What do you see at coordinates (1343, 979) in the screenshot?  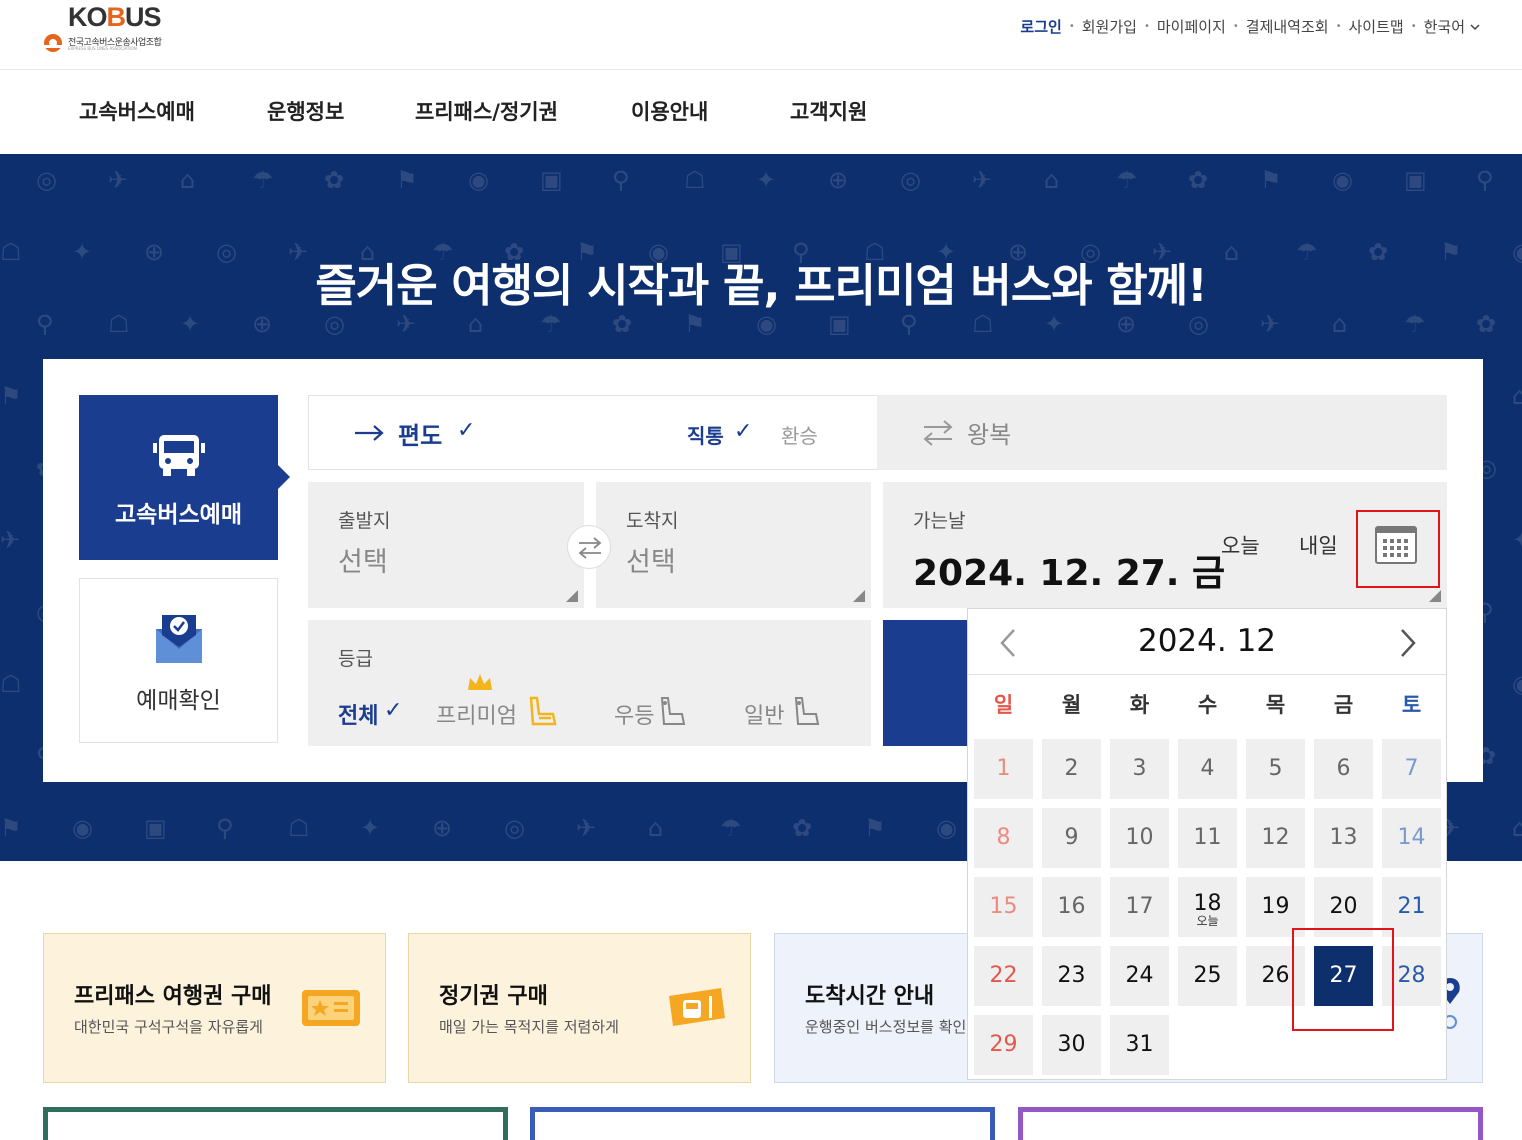 I see `highlight-box` at bounding box center [1343, 979].